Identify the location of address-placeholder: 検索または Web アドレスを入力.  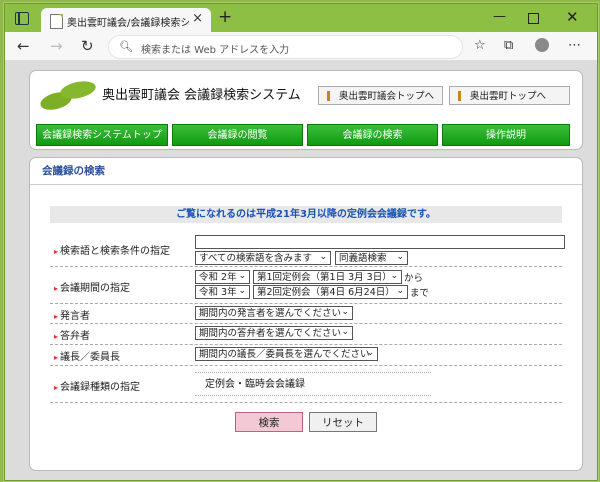
(215, 50).